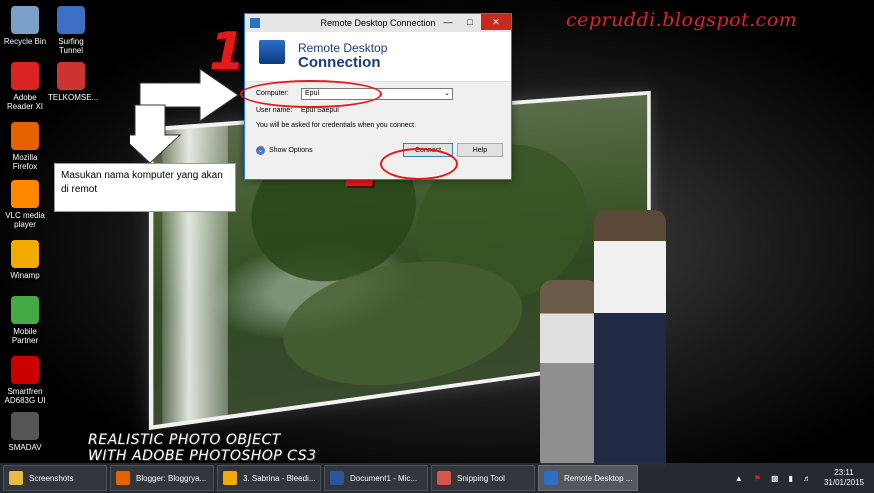 This screenshot has height=493, width=874. I want to click on clock: 23:11 31/01/2015, so click(844, 478).